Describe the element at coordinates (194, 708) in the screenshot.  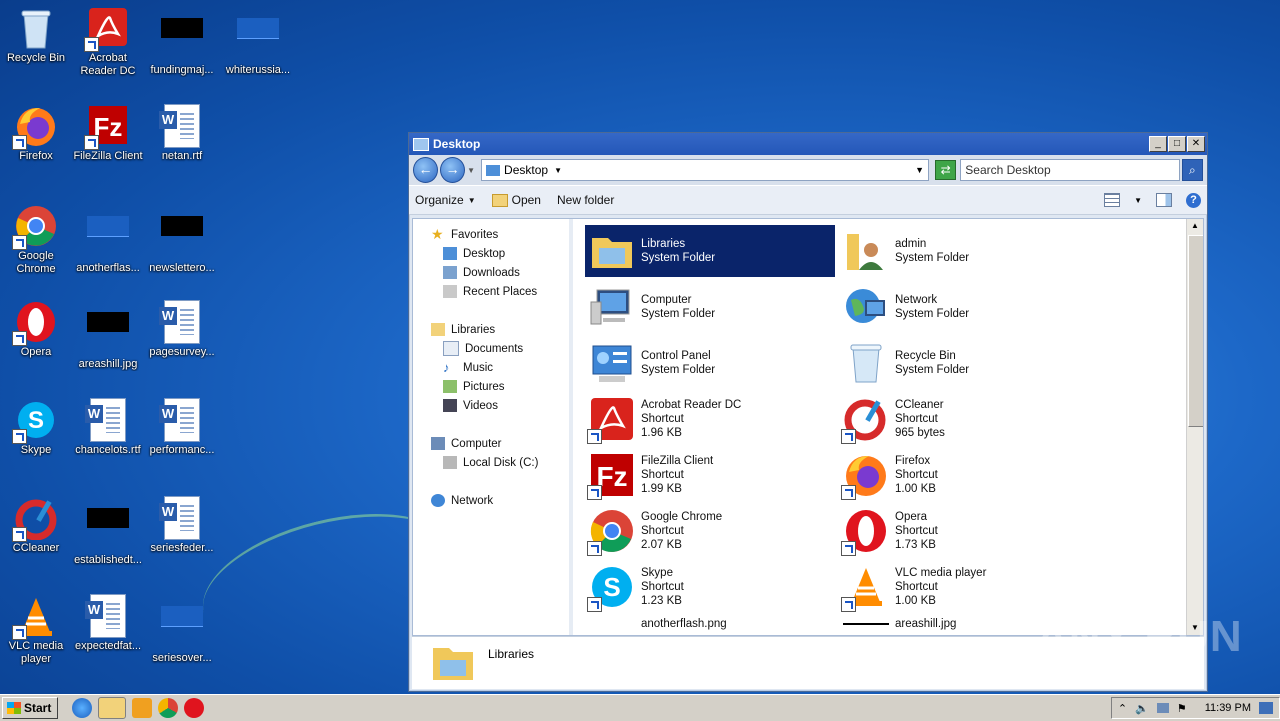
I see `opera-icon` at that location.